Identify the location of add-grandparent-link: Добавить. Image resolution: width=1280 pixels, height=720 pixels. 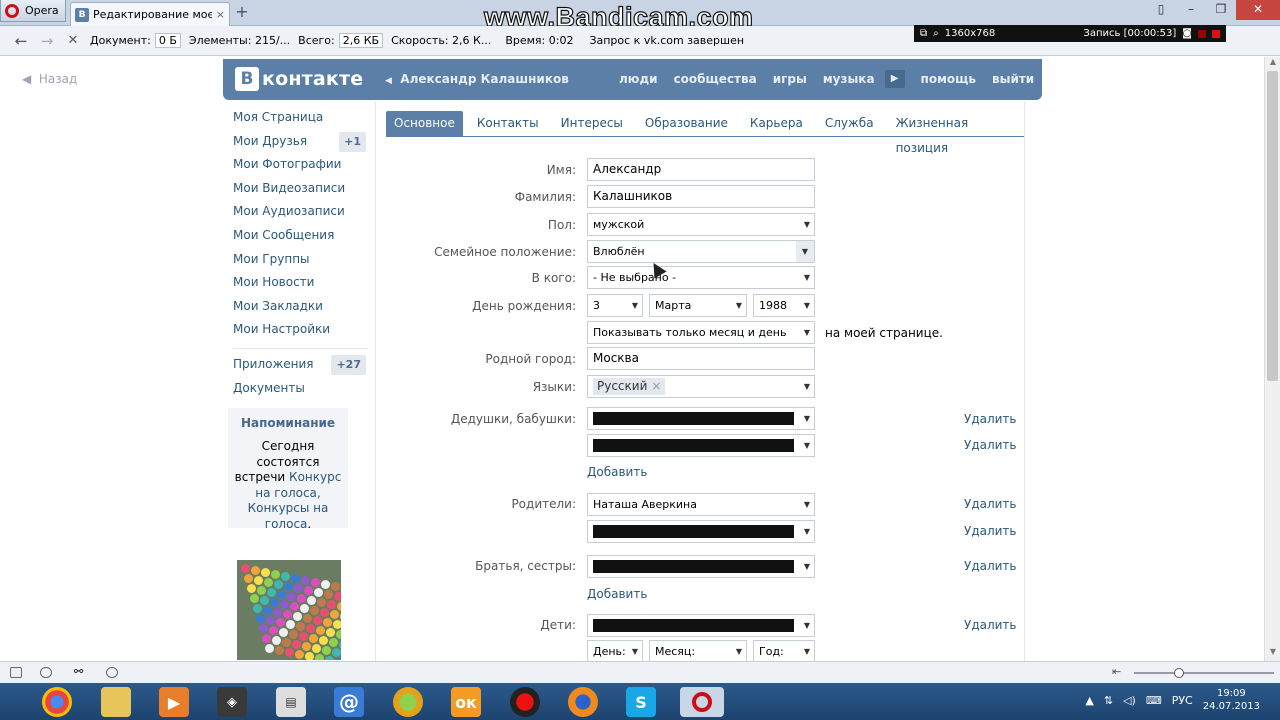
(617, 472).